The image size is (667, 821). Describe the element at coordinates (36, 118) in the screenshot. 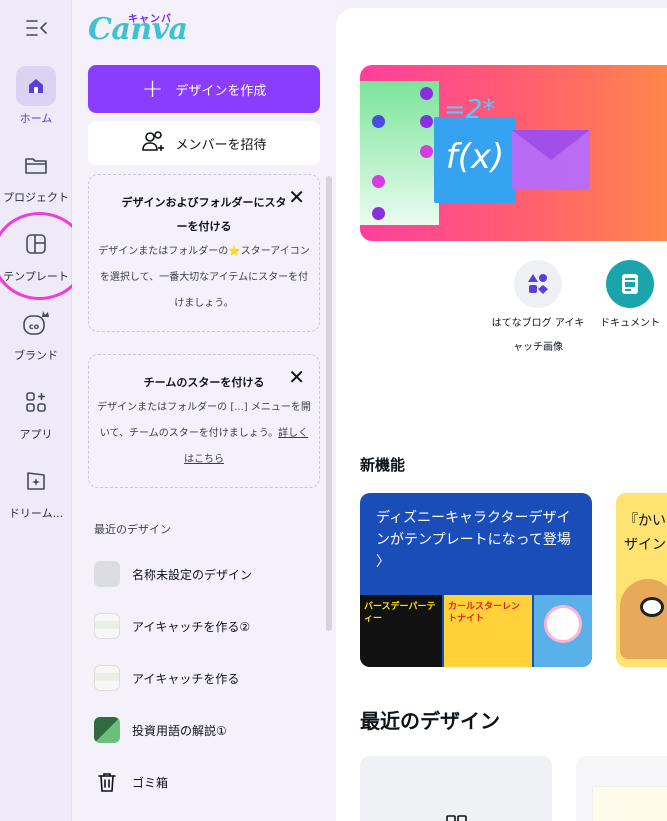

I see `rail-label-home: ホーム` at that location.